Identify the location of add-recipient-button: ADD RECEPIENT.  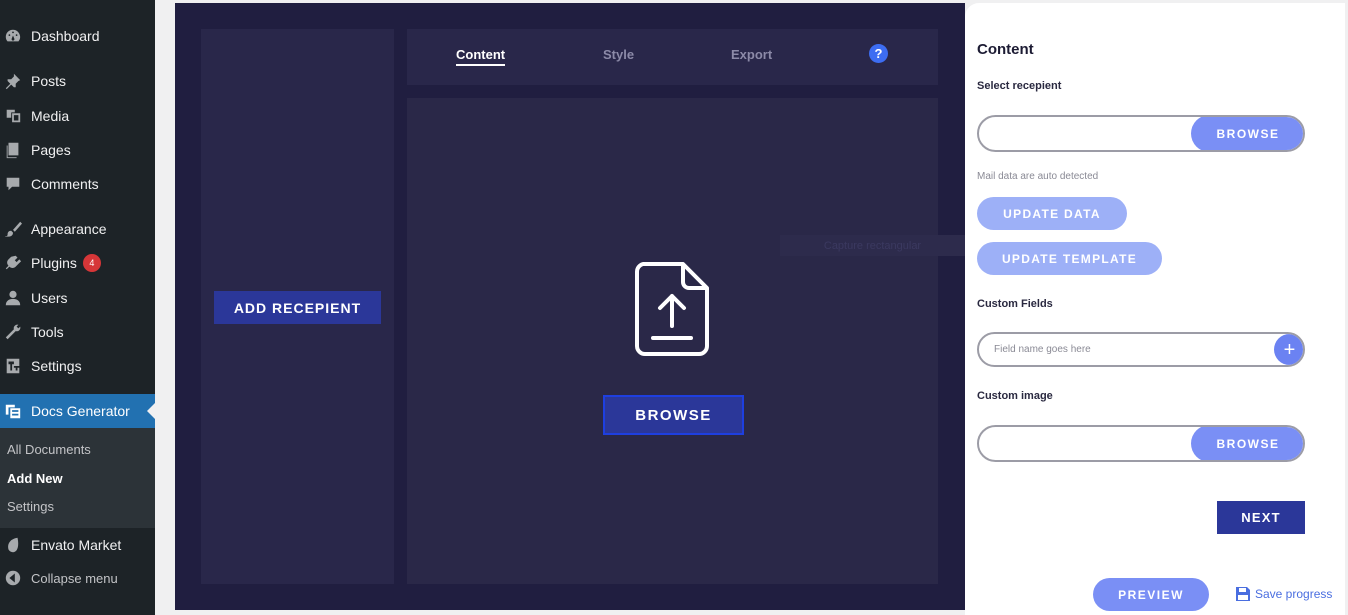
(297, 307).